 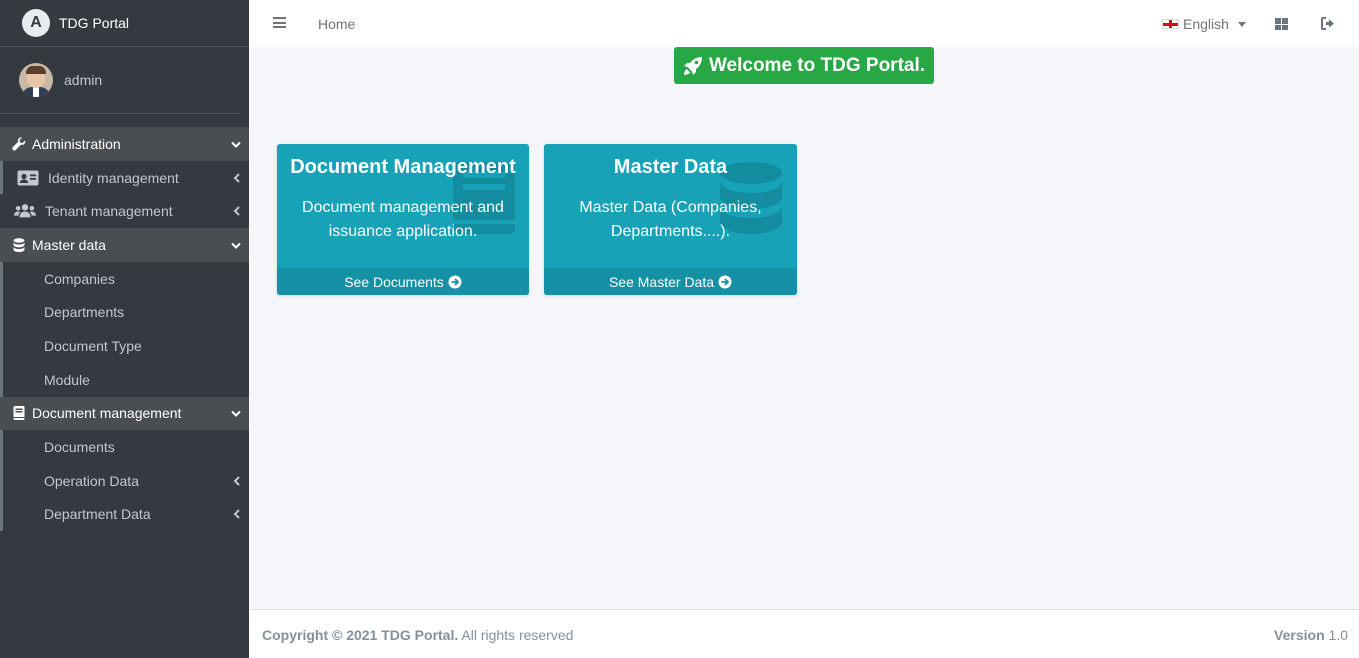 What do you see at coordinates (109, 211) in the screenshot?
I see `sidebar-item-label: Tenant management` at bounding box center [109, 211].